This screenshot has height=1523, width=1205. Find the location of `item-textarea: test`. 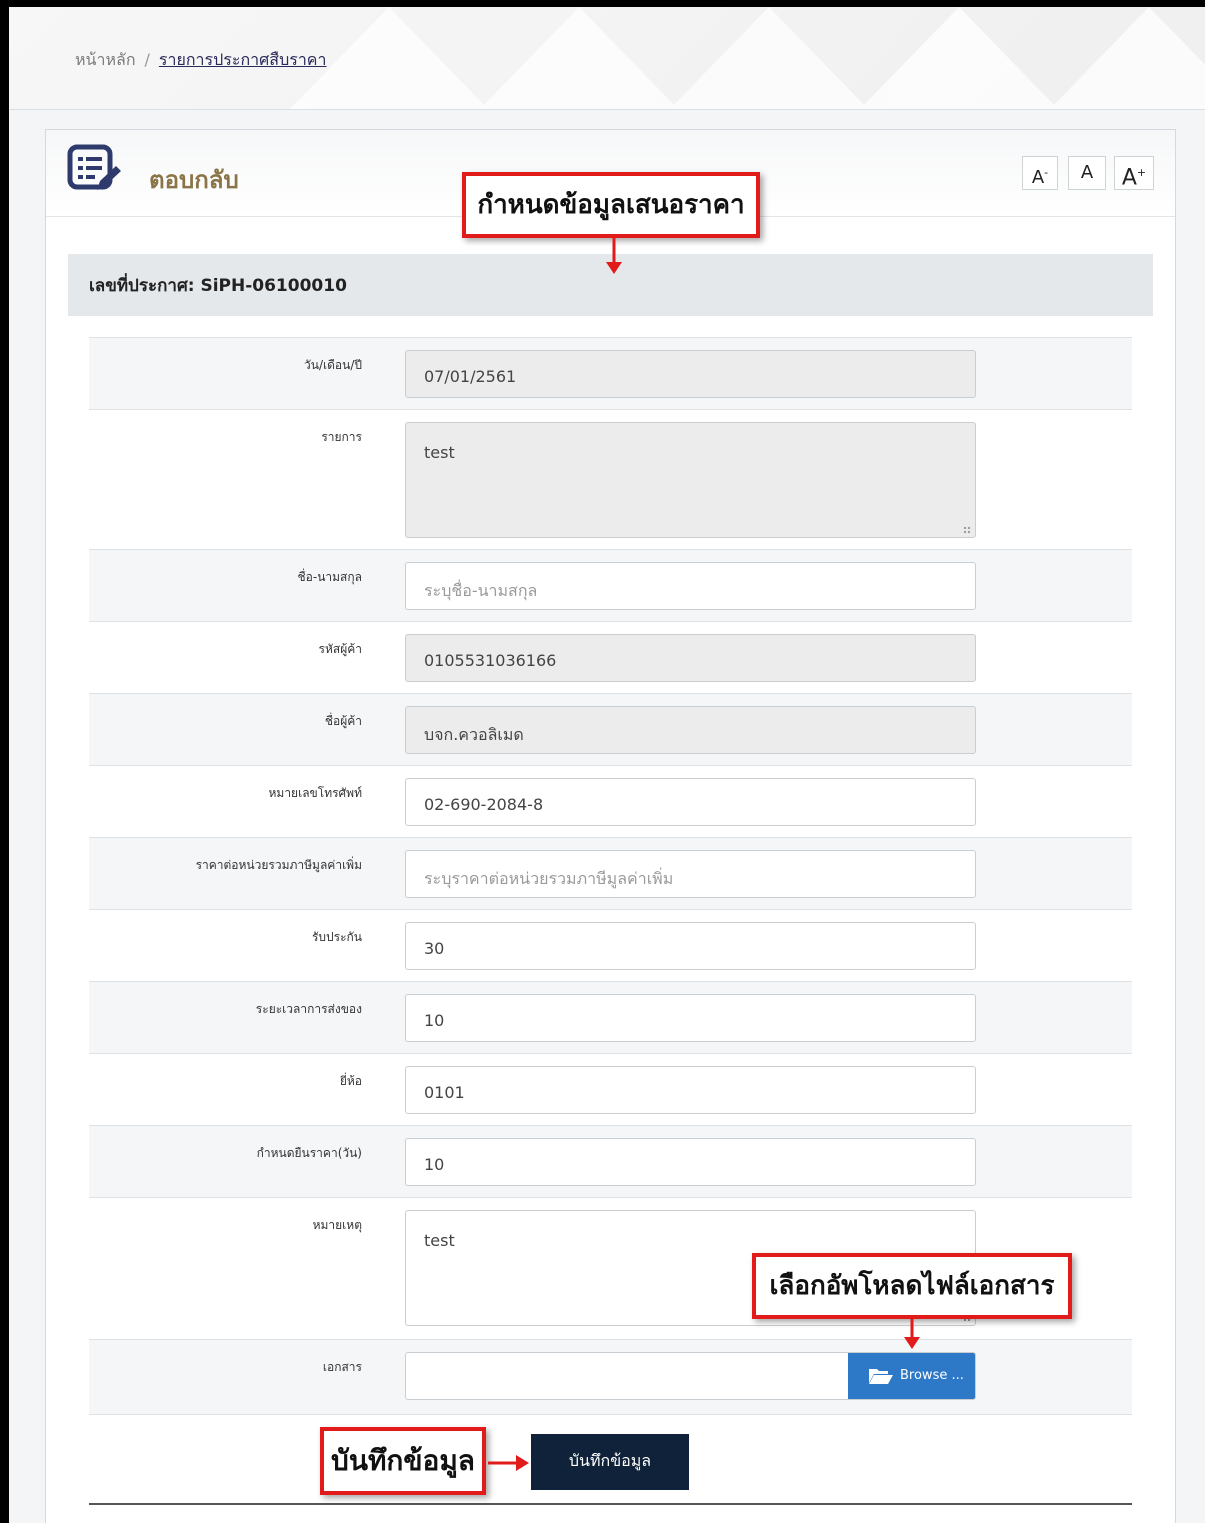

item-textarea: test is located at coordinates (690, 480).